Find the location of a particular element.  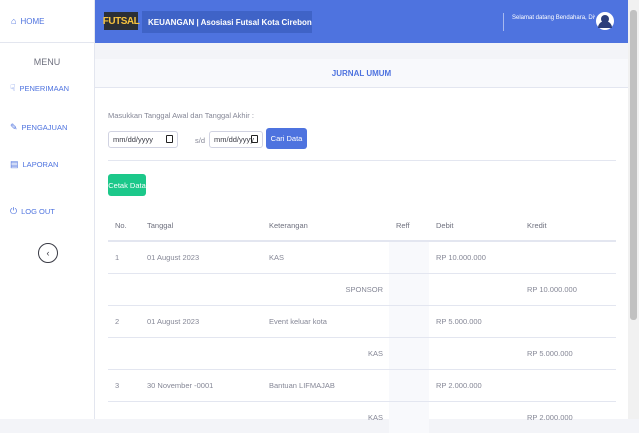

column-header-kredit: Kredit is located at coordinates (537, 225).